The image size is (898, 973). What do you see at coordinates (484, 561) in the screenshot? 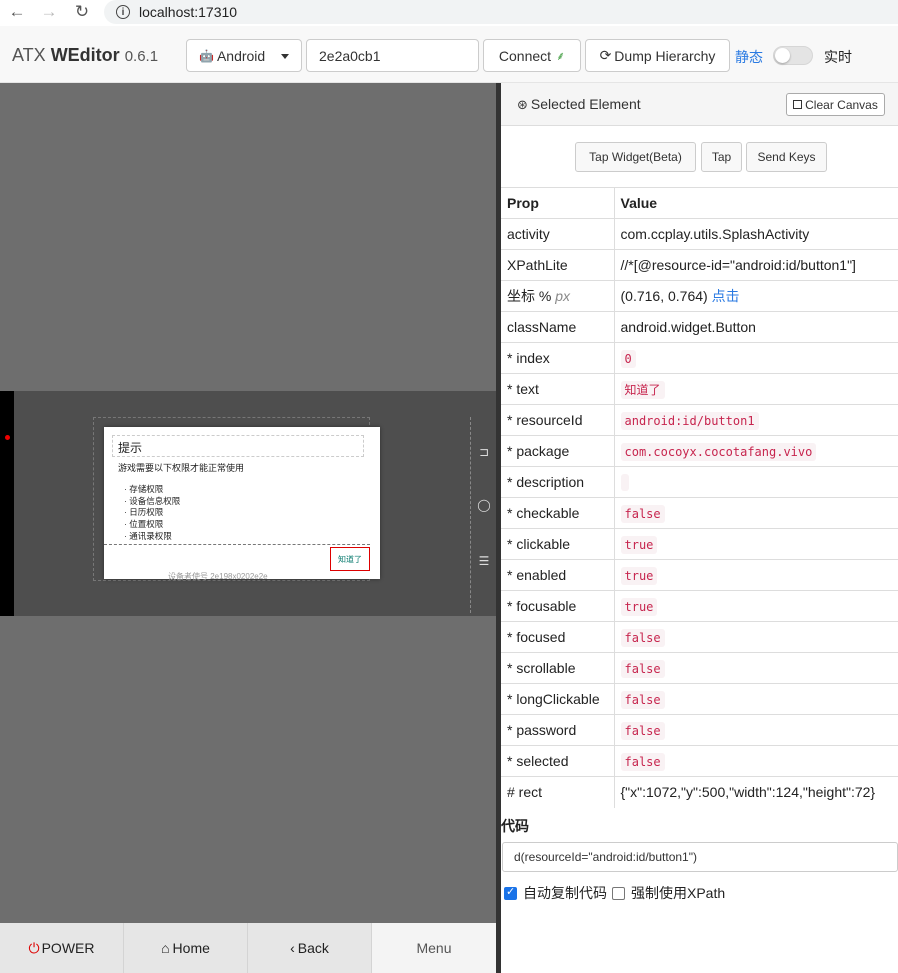
I see `menu-lines-icon: ☰` at bounding box center [484, 561].